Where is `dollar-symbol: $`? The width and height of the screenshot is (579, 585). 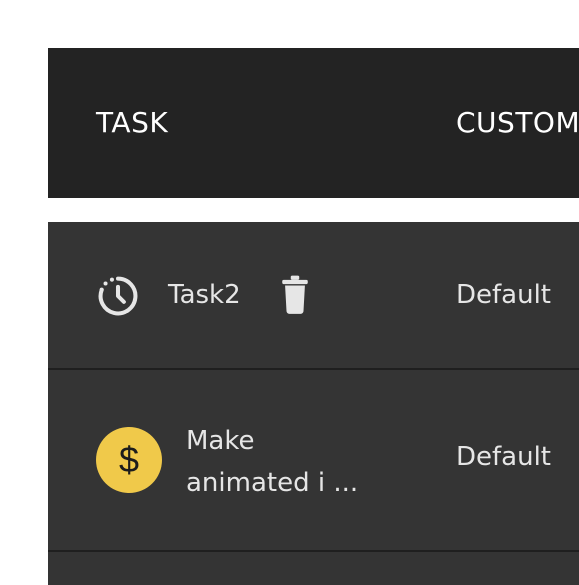
dollar-symbol: $ is located at coordinates (129, 459).